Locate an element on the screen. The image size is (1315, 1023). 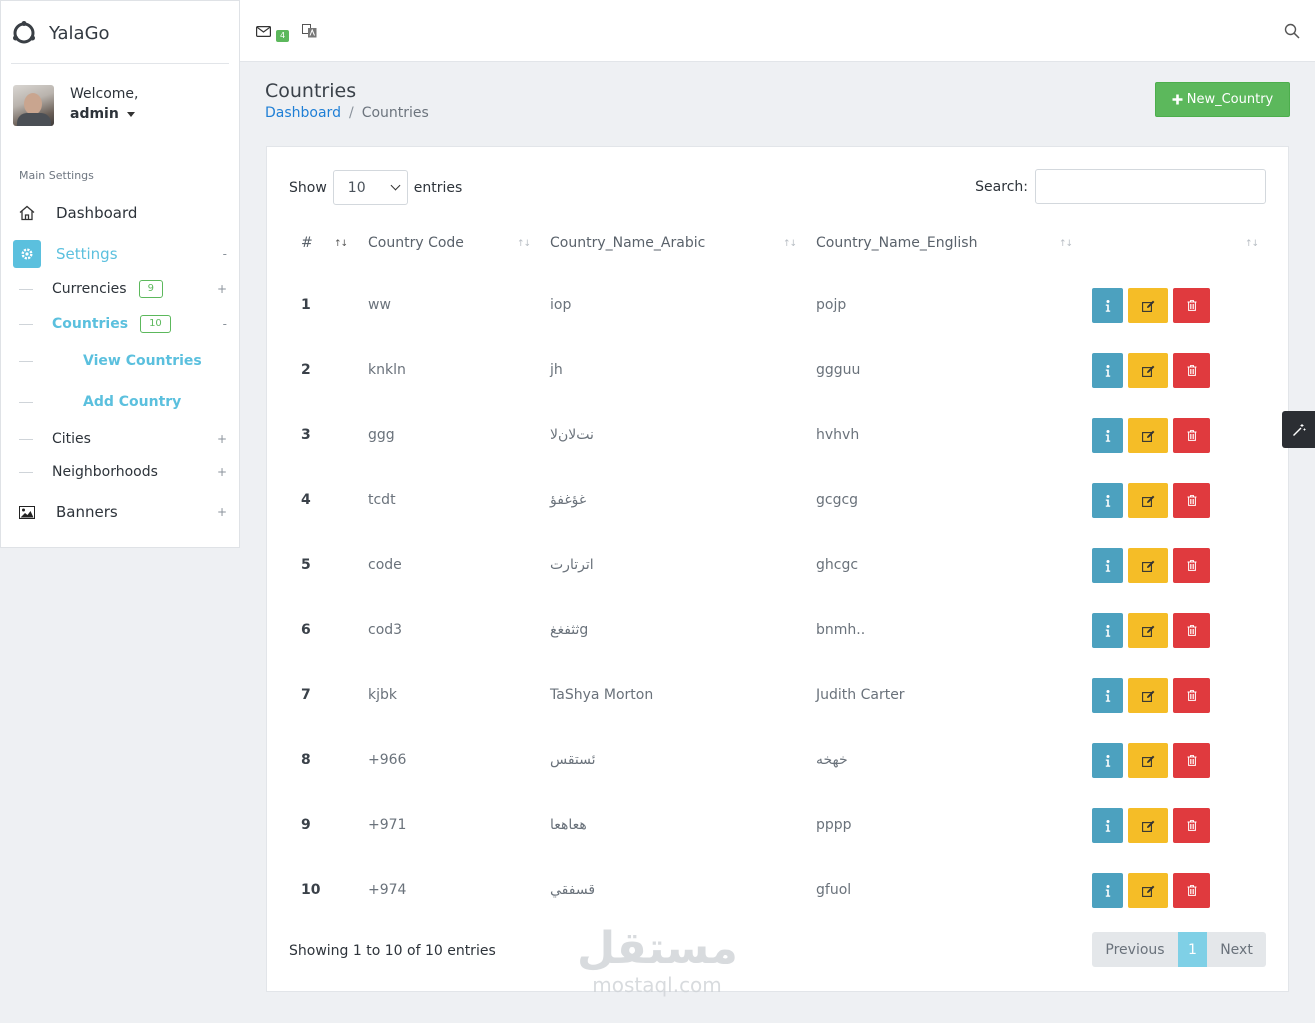
page-button-1: 1 is located at coordinates (1192, 949).